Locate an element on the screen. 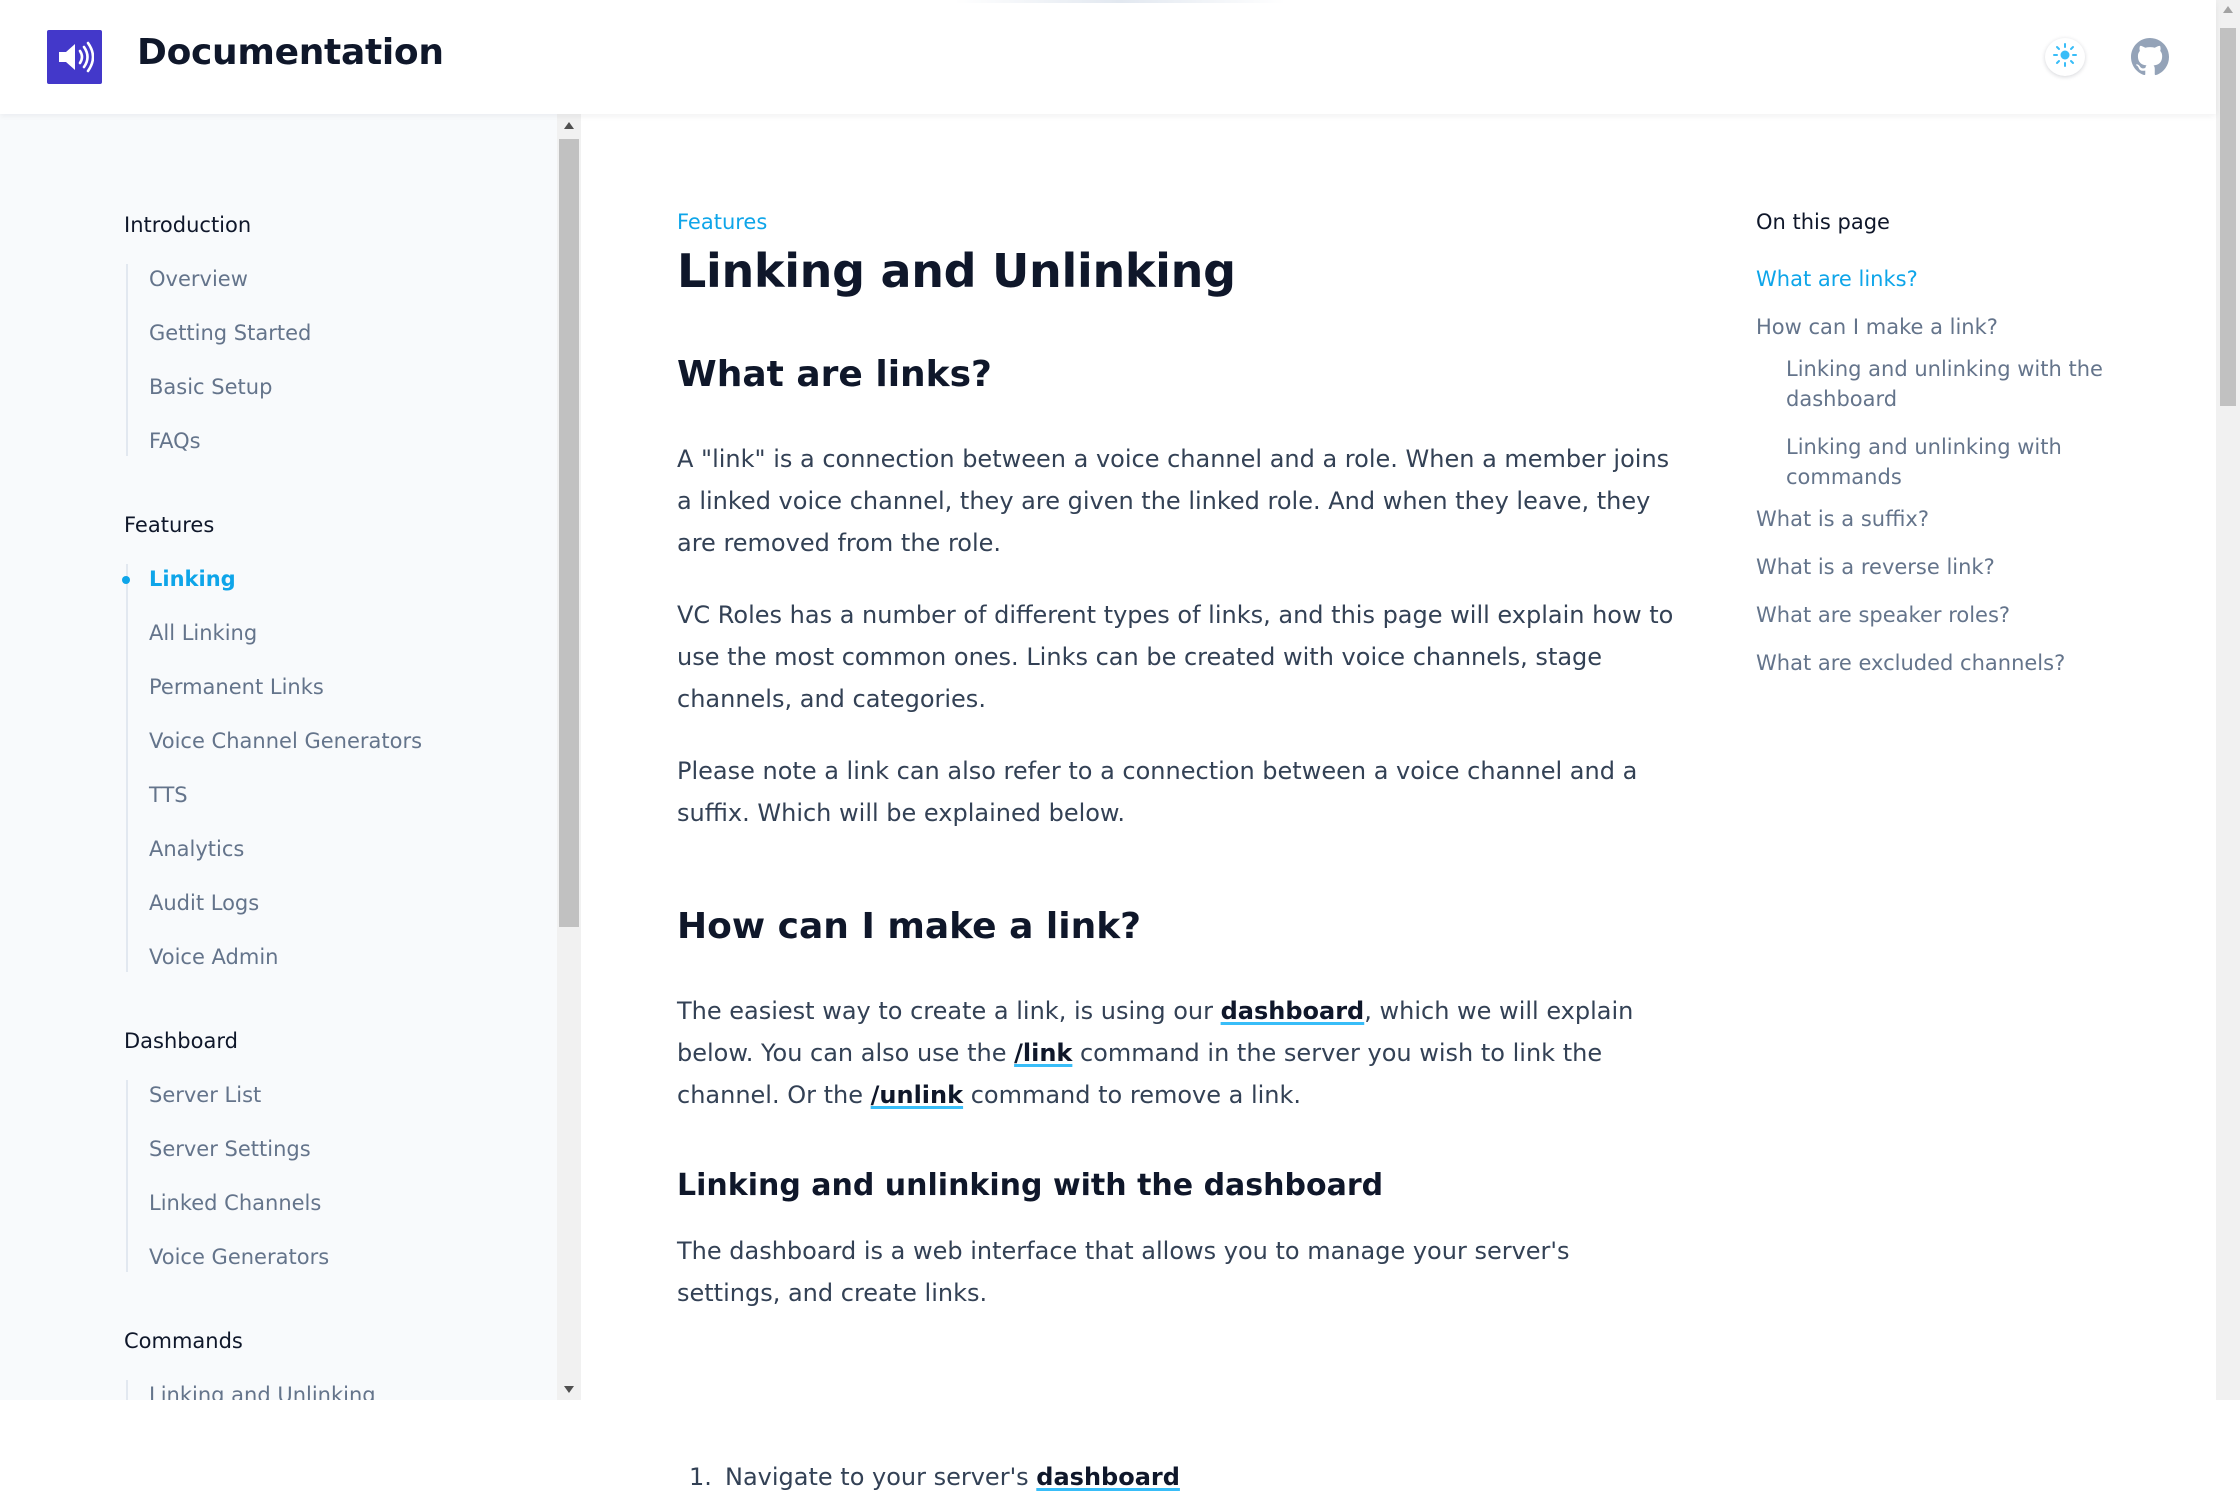 Image resolution: width=2240 pixels, height=1491 pixels. toc-link-linking-commands: Linking and unlinking with commands is located at coordinates (1951, 462).